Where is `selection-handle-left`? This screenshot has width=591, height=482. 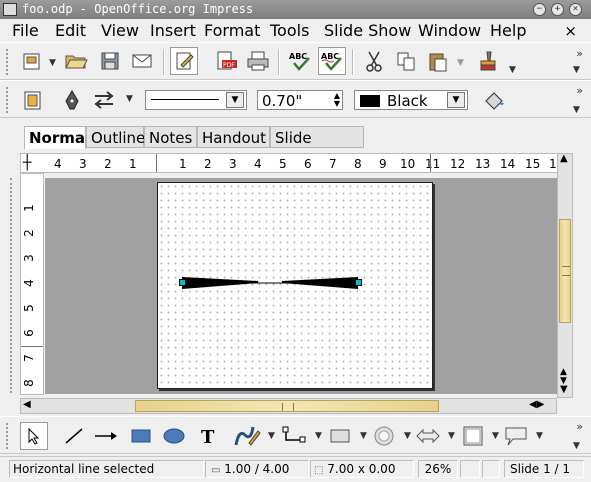
selection-handle-left is located at coordinates (182, 282).